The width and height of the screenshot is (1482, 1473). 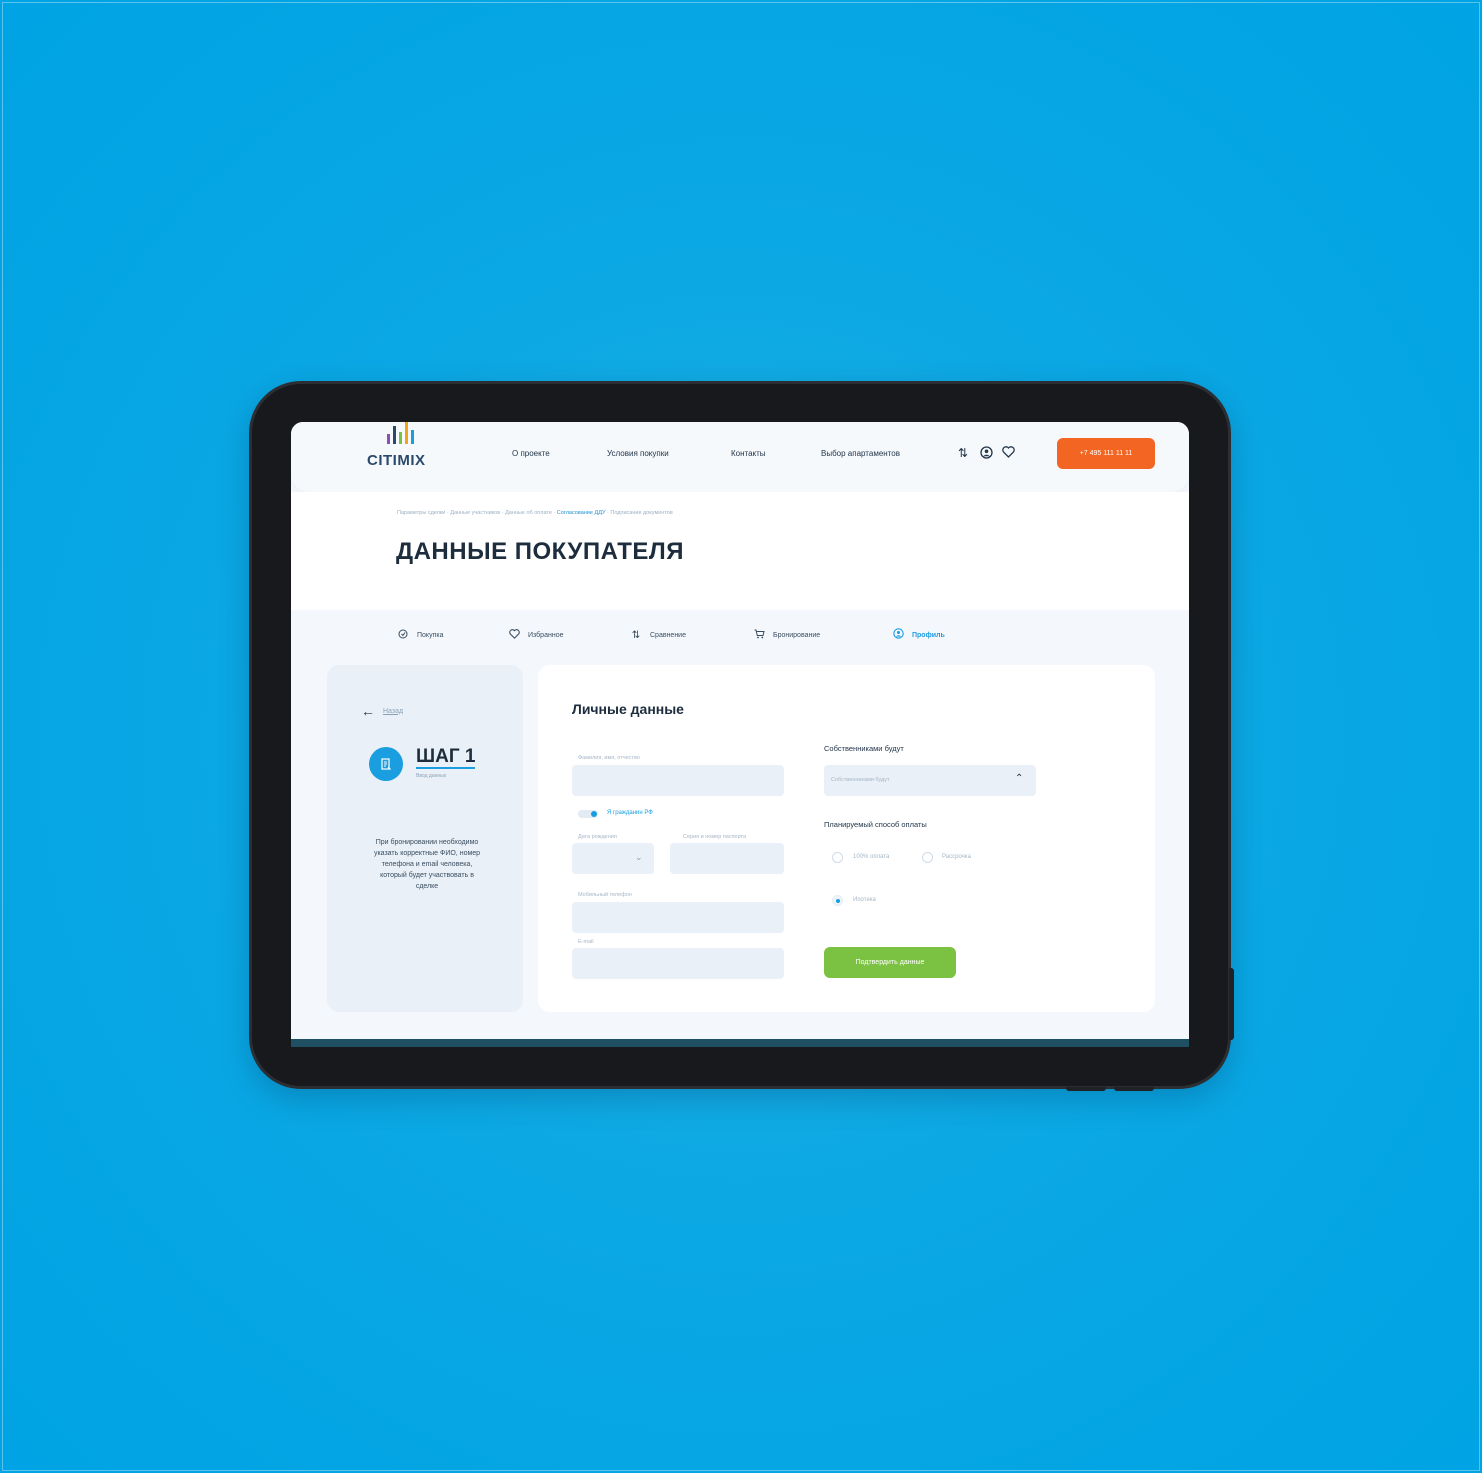 What do you see at coordinates (1106, 453) in the screenshot?
I see `phone-button: +7 495 111 11 11` at bounding box center [1106, 453].